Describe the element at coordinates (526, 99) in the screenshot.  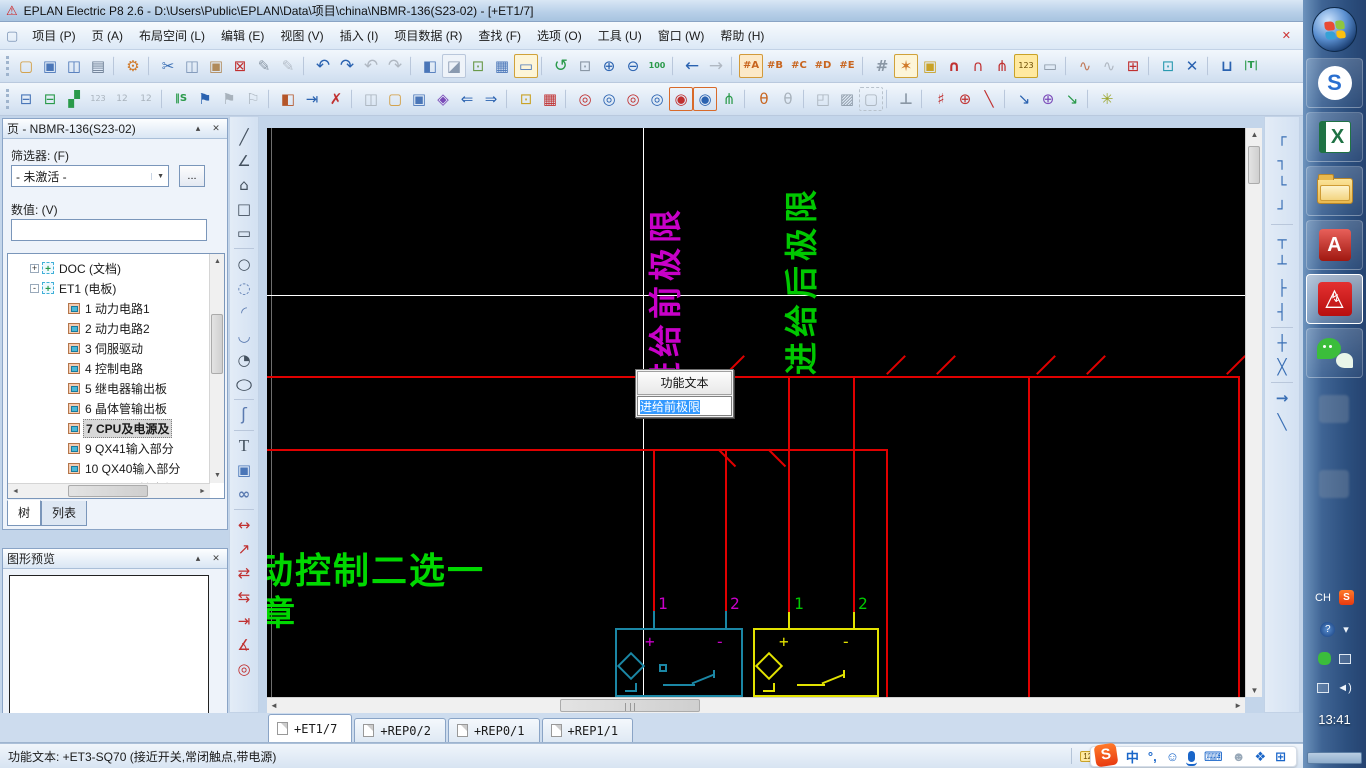
I see `select-similar-icon: ⊡` at that location.